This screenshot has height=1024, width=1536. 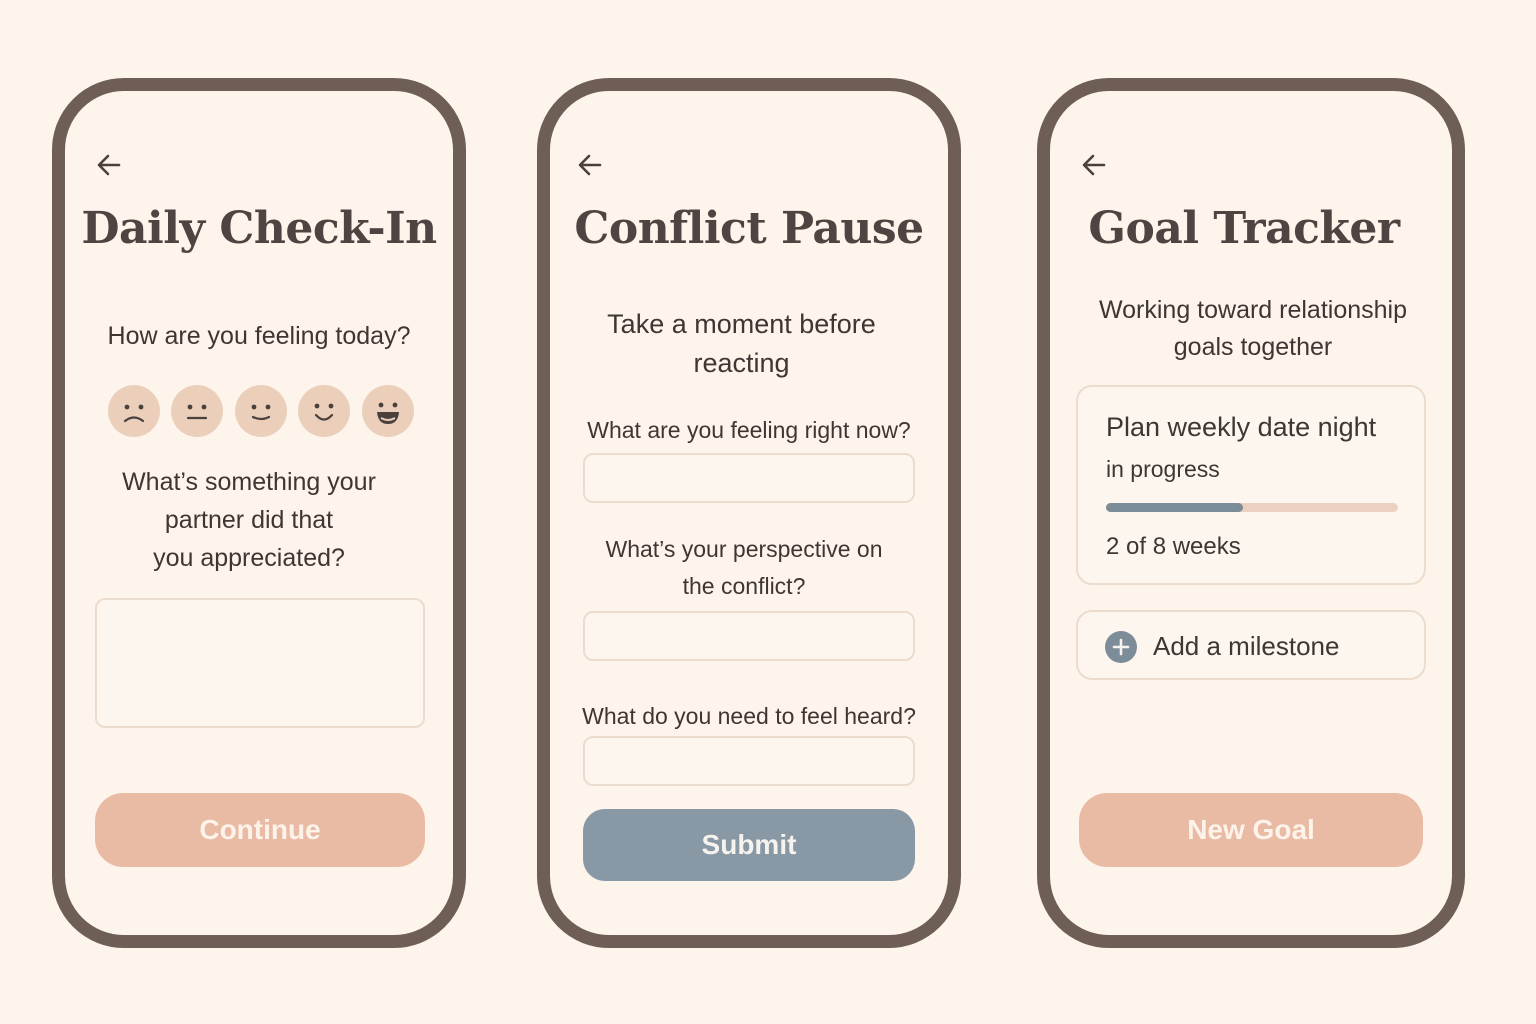 I want to click on subtitle-line: Take a moment before, so click(x=741, y=324).